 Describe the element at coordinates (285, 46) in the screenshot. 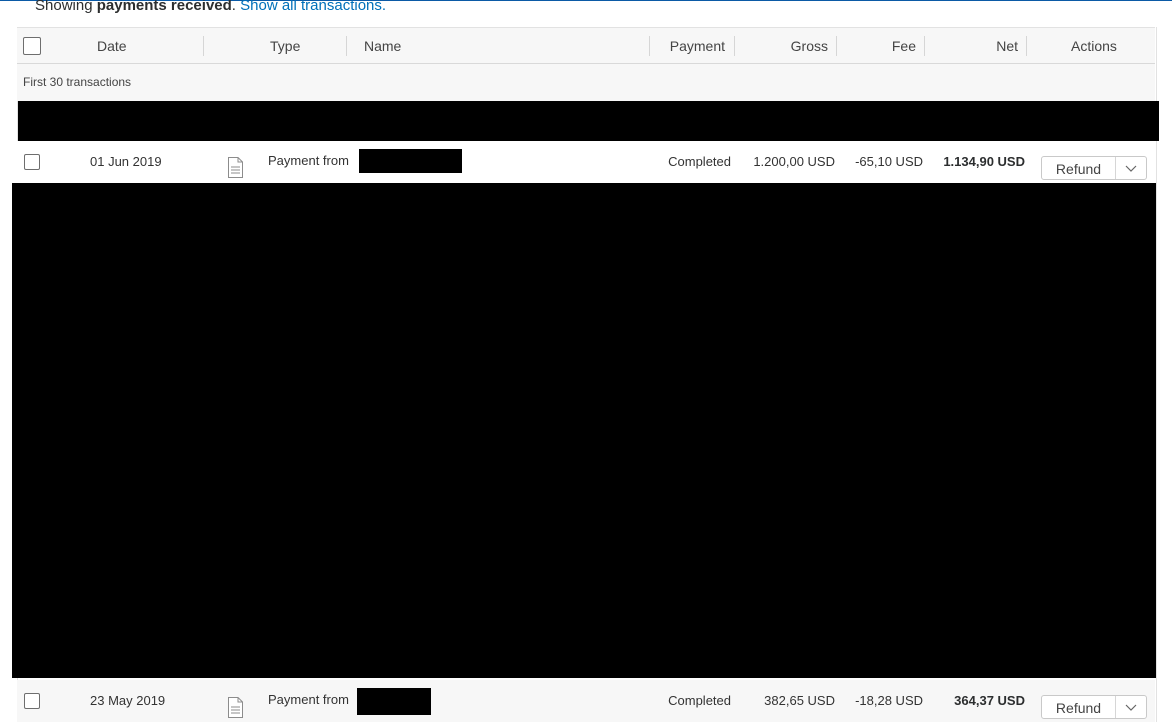

I see `column-type: Type` at that location.